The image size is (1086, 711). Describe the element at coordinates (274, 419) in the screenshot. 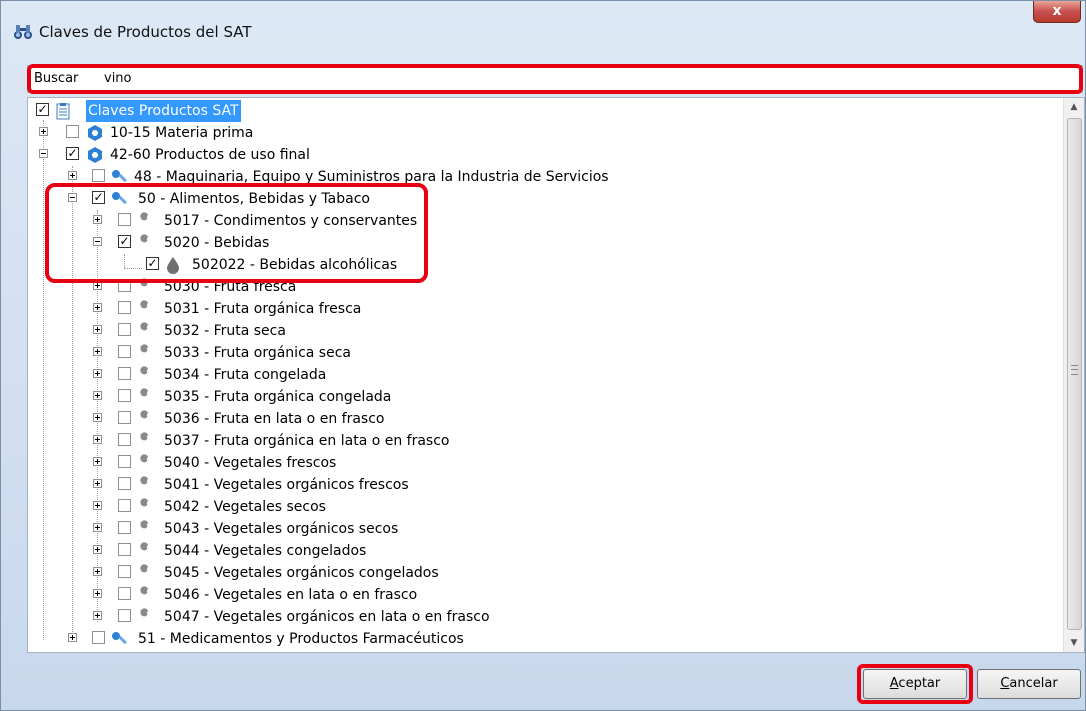

I see `tree-node-label: 5036 - Fruta en lata o en frasco` at that location.